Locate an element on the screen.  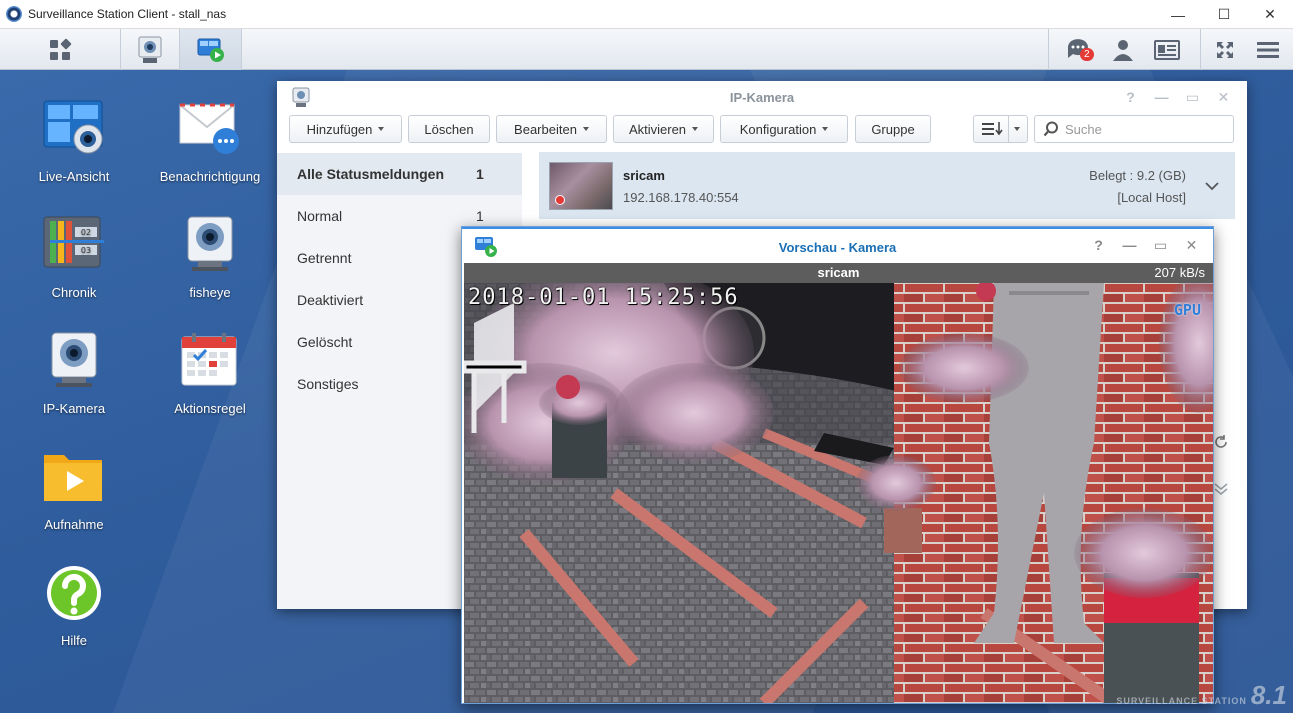
fullscreen-icon is located at coordinates (1225, 49).